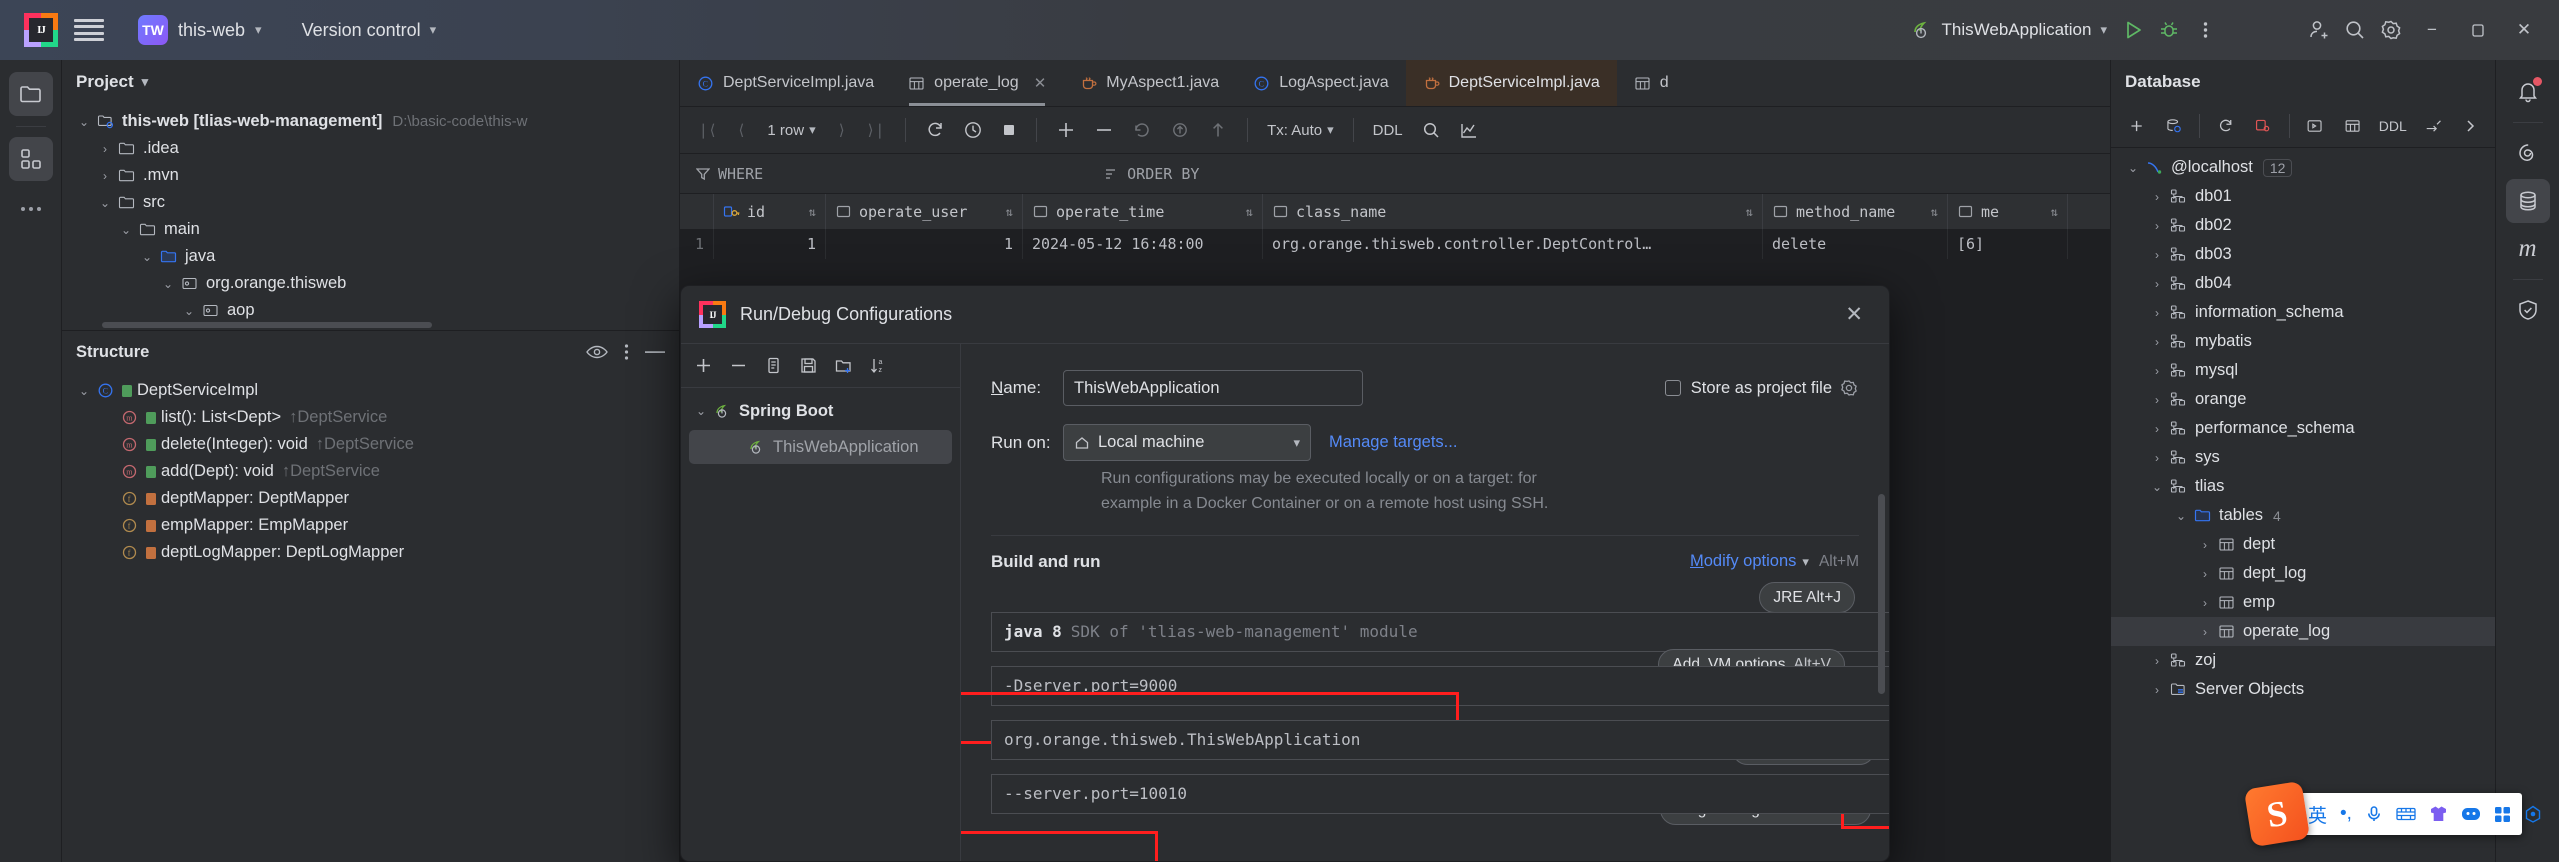 The image size is (2559, 862). I want to click on sidebar-item-database, so click(2527, 201).